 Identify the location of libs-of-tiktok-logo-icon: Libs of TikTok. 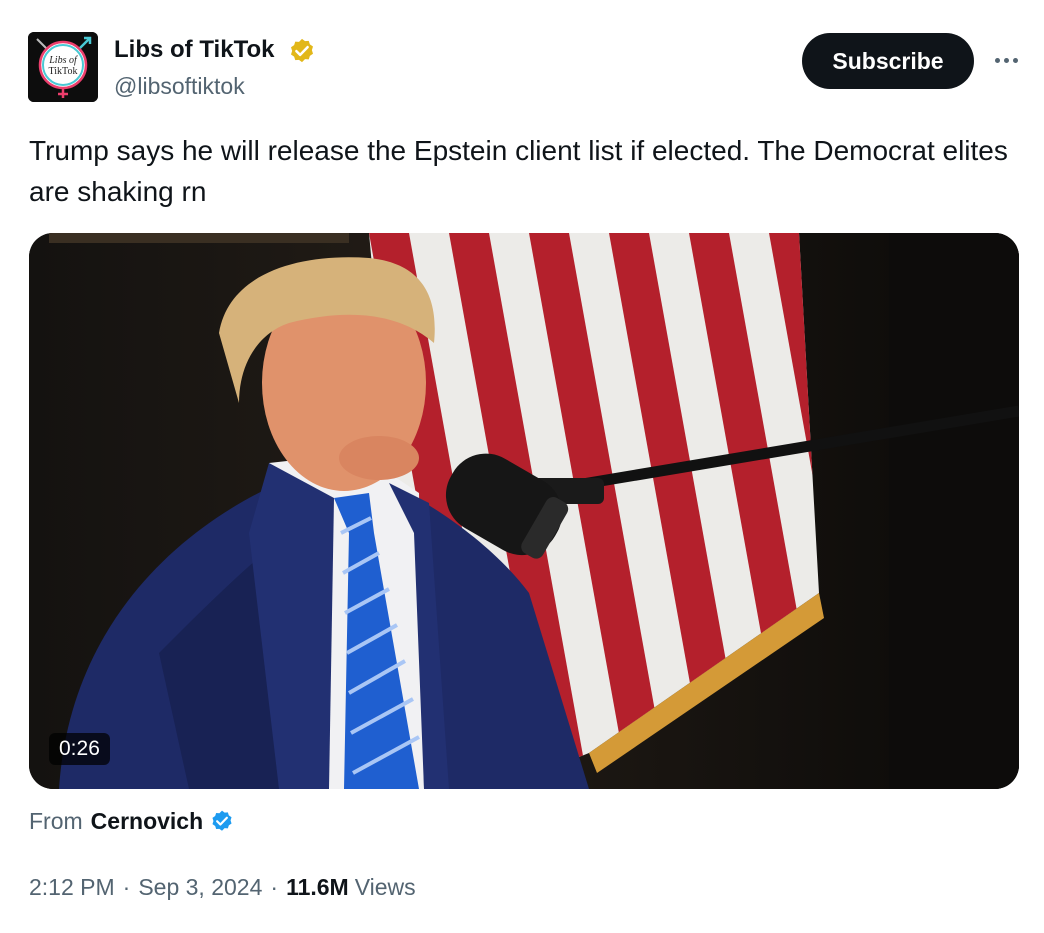
(63, 67).